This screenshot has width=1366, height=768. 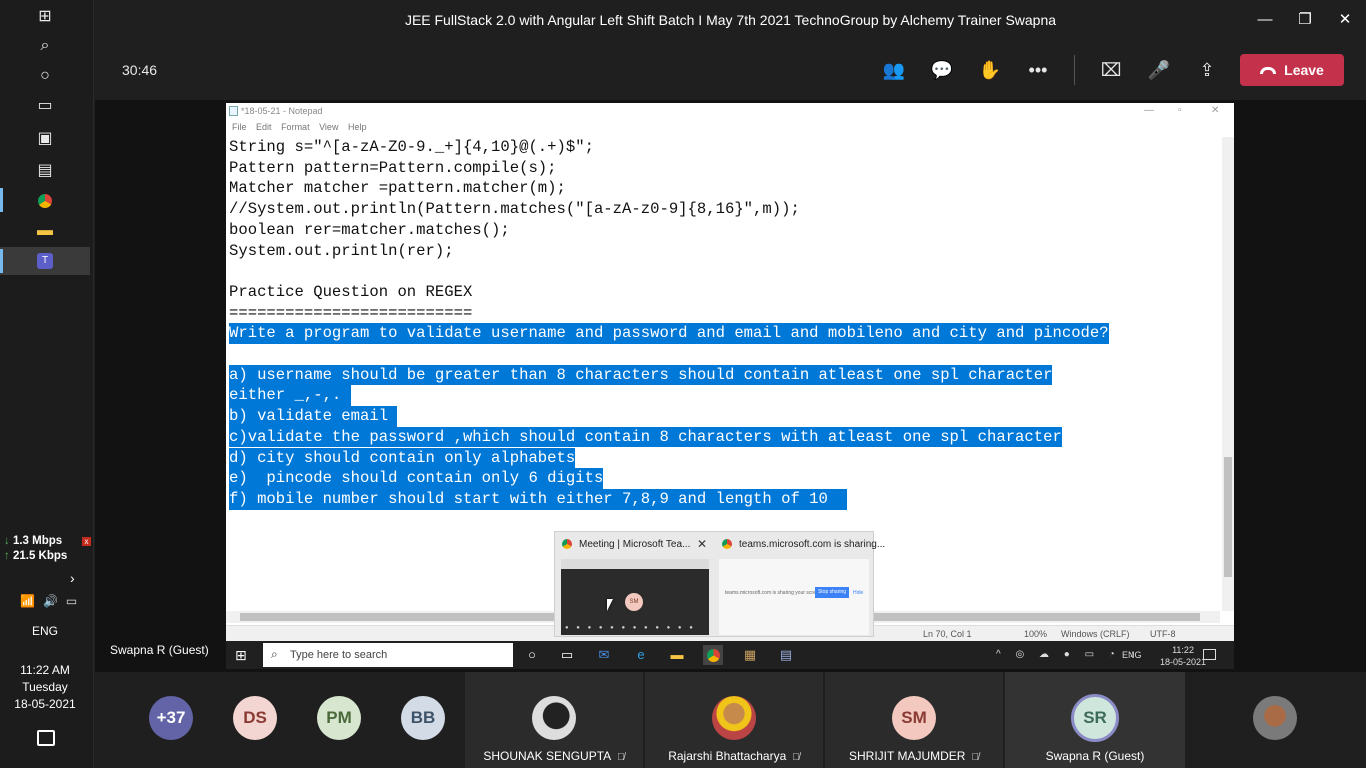 I want to click on participant-avatar: PM, so click(x=339, y=718).